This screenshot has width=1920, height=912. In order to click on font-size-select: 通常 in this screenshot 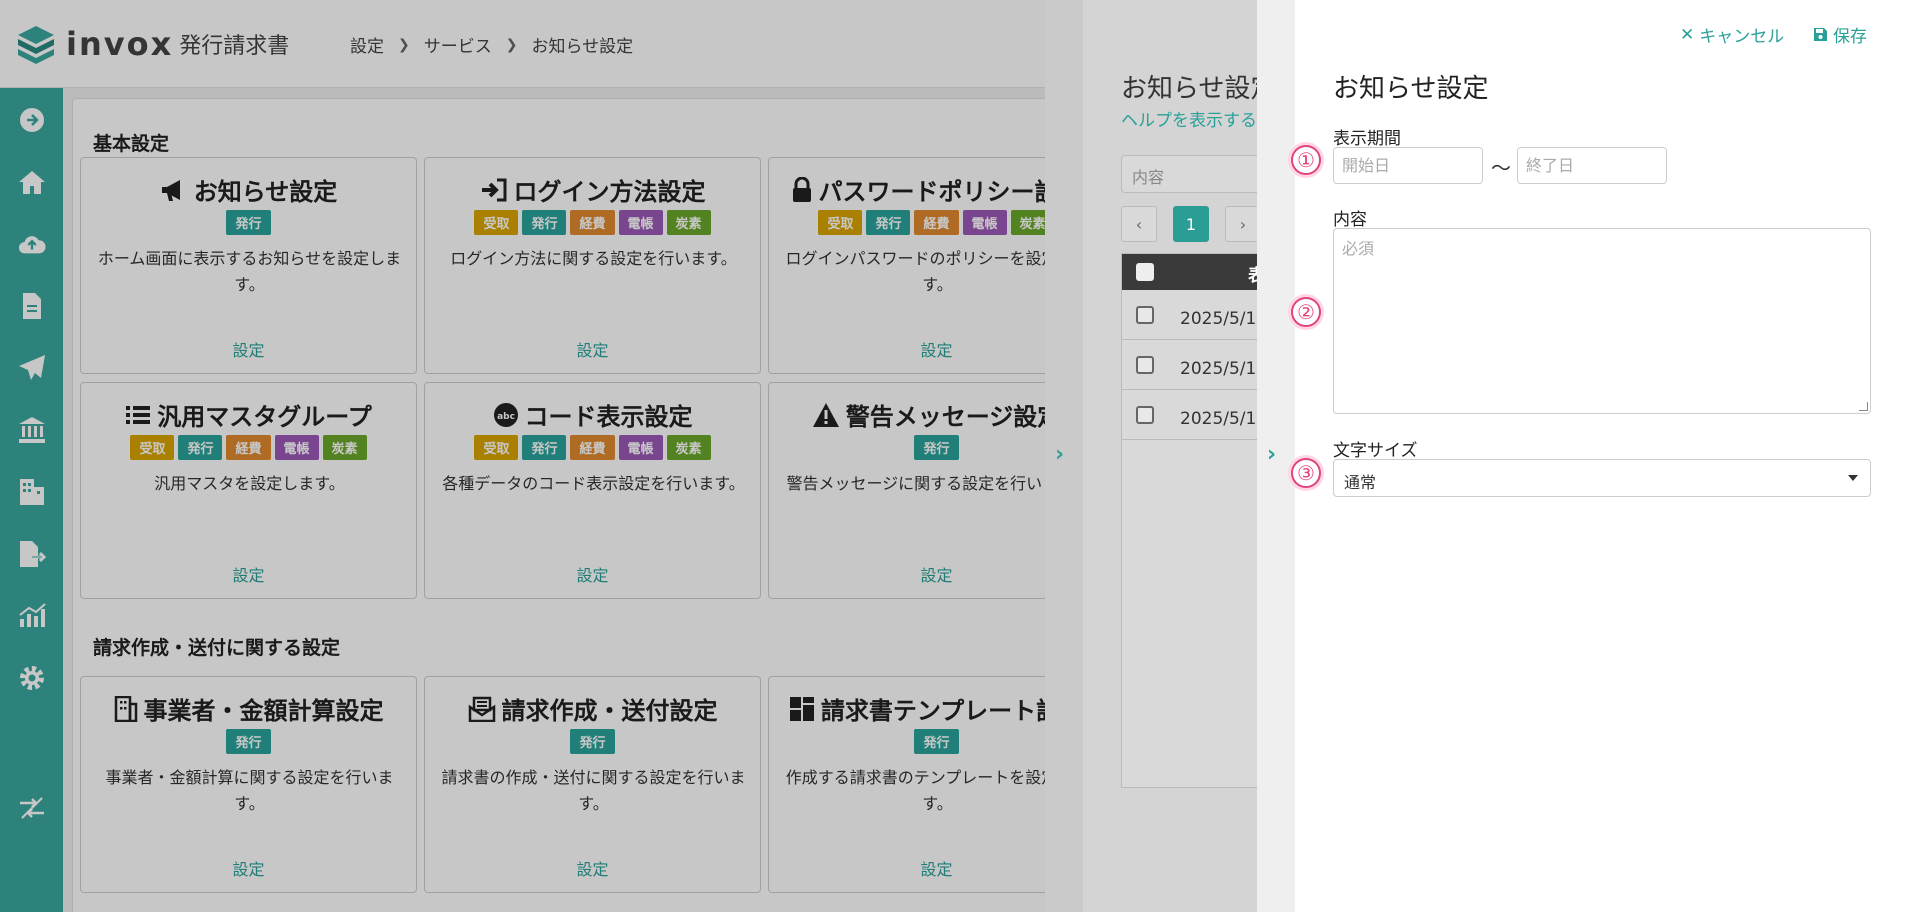, I will do `click(1602, 478)`.